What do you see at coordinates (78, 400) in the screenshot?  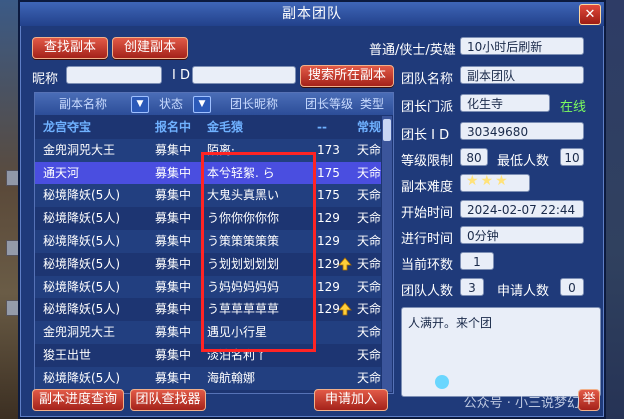 I see `progress-query-button: 副本进度查询` at bounding box center [78, 400].